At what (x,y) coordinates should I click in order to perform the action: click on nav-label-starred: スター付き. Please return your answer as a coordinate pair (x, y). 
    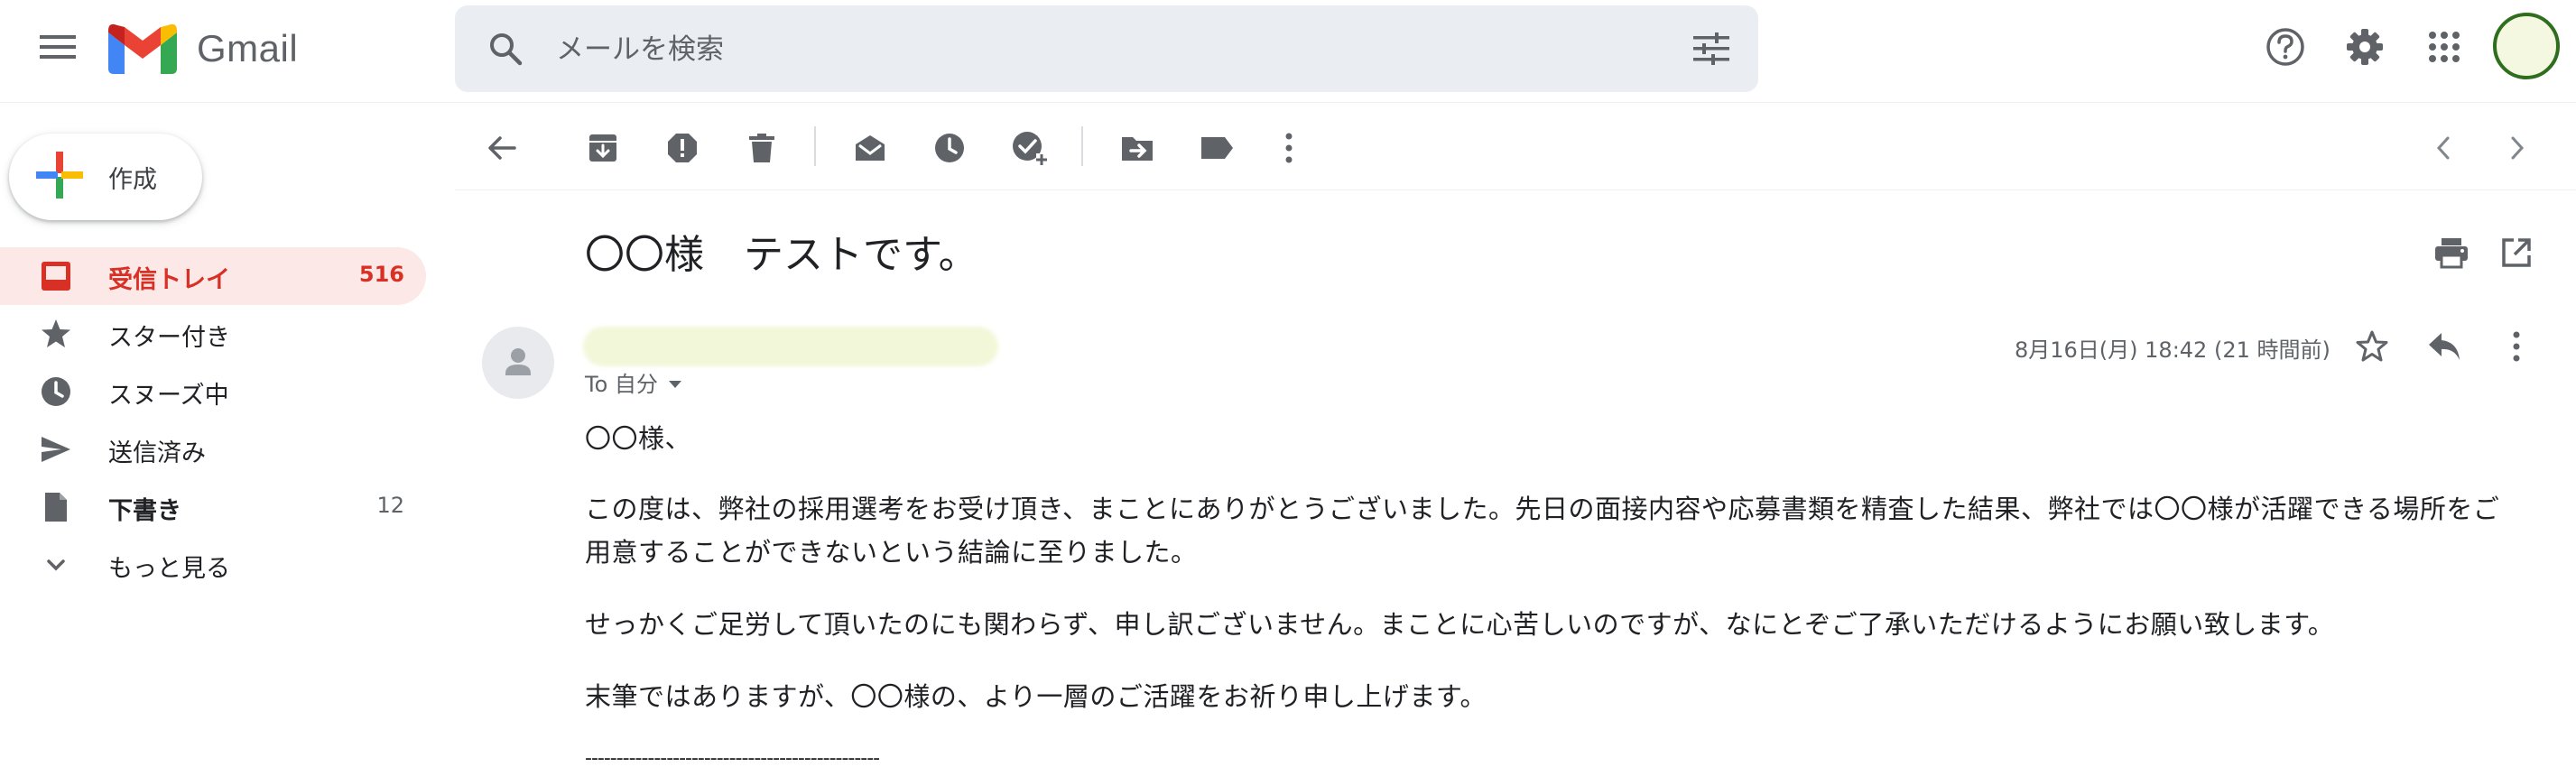
    Looking at the image, I should click on (169, 338).